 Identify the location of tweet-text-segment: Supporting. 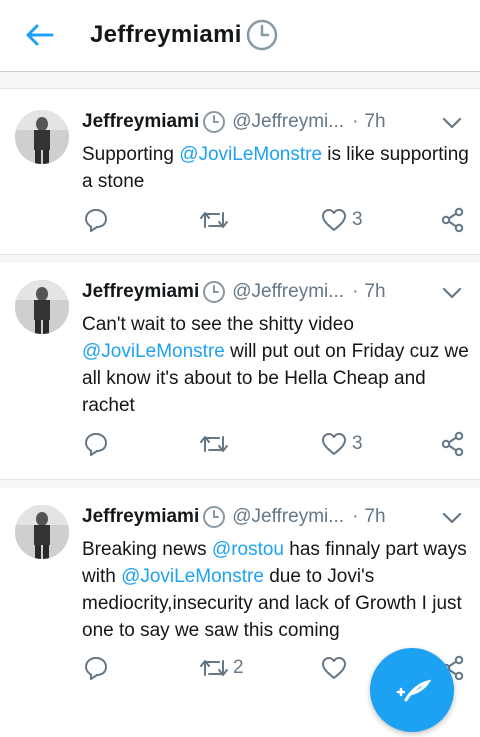
(131, 154).